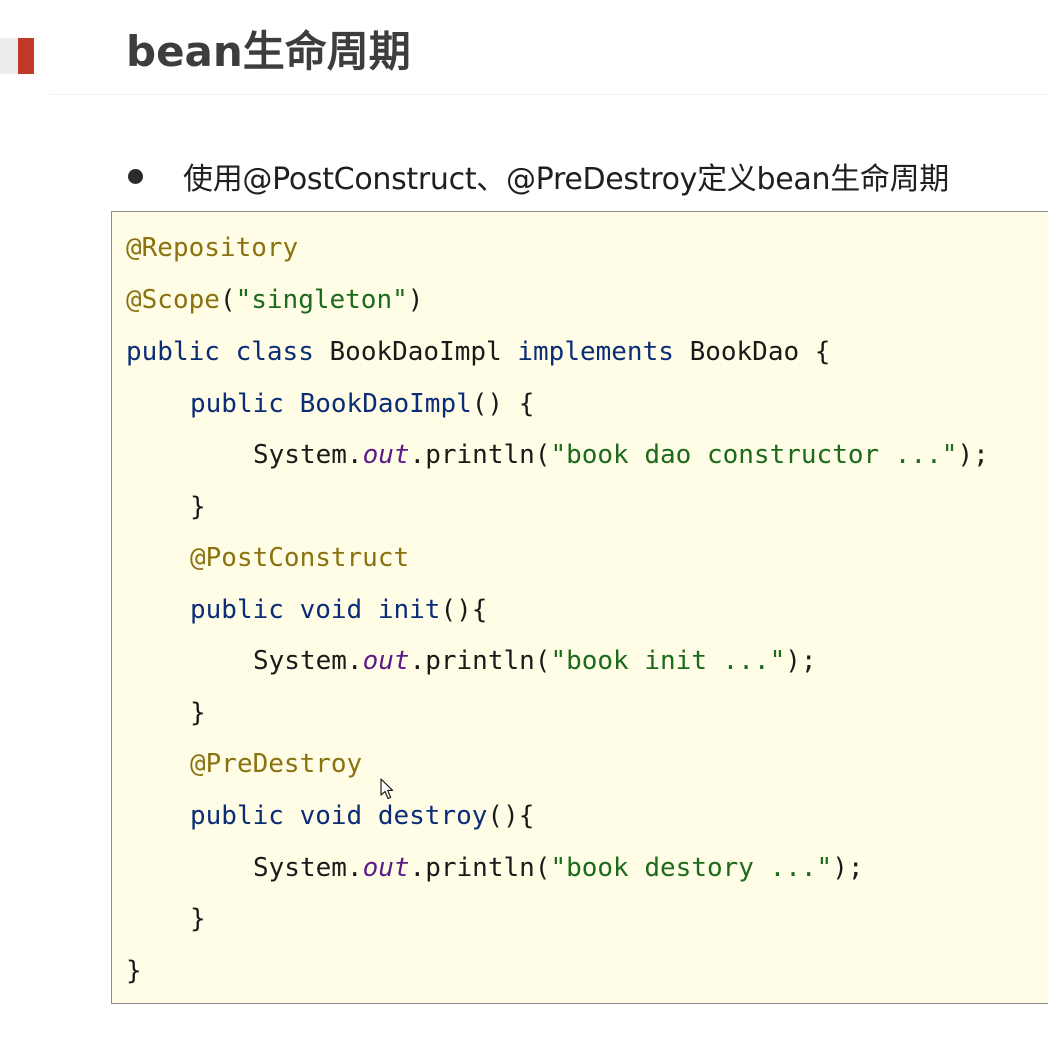  I want to click on header-accent-shade, so click(9, 56).